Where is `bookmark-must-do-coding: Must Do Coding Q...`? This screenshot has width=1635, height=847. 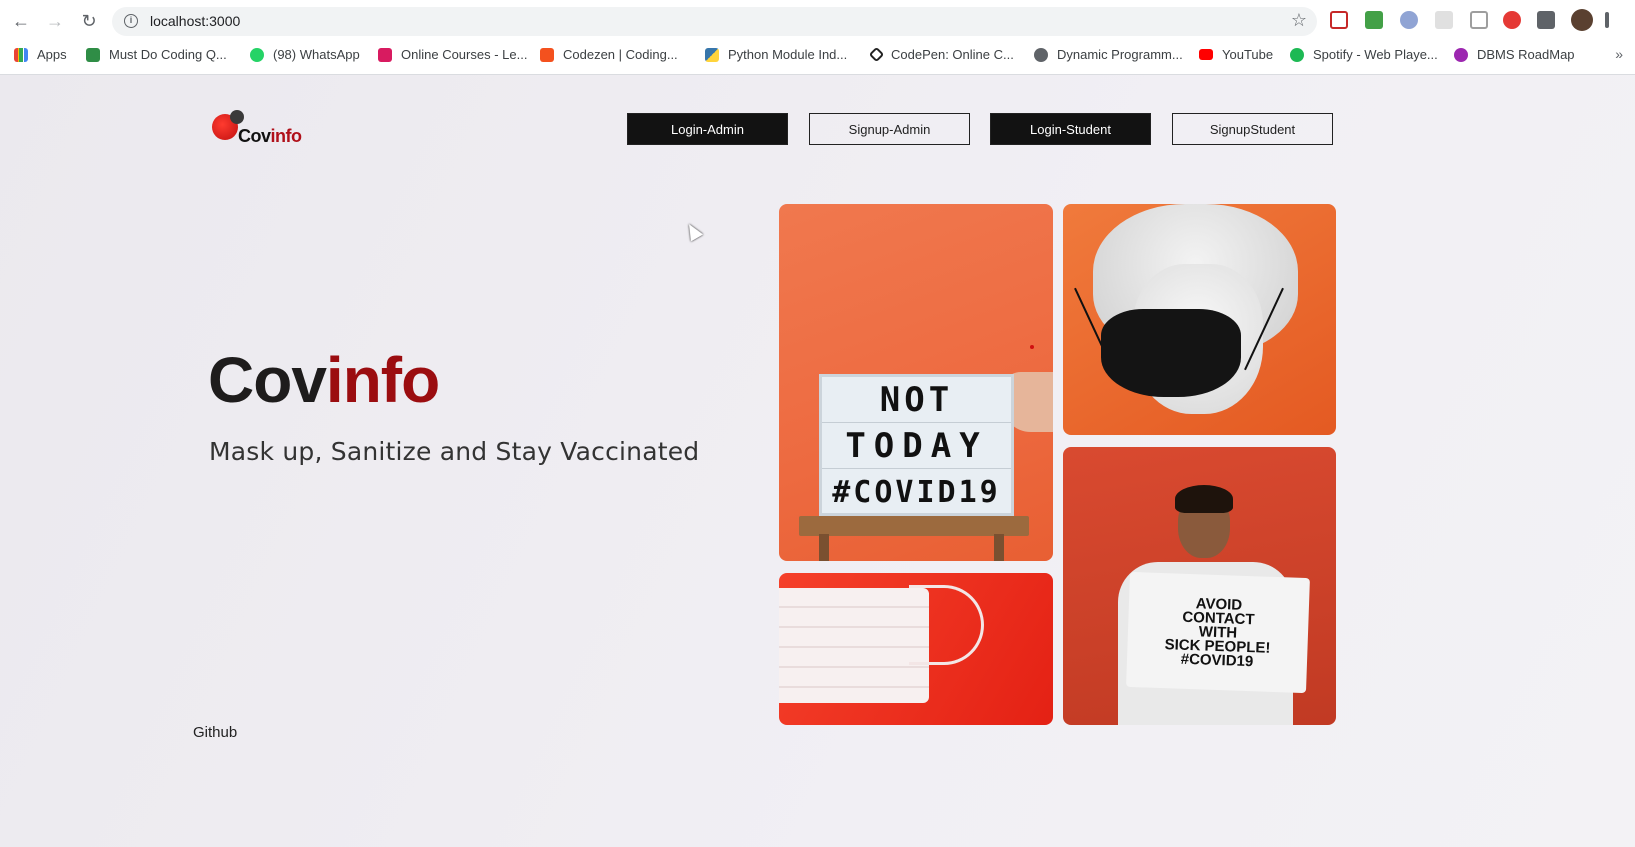
bookmark-must-do-coding: Must Do Coding Q... is located at coordinates (156, 54).